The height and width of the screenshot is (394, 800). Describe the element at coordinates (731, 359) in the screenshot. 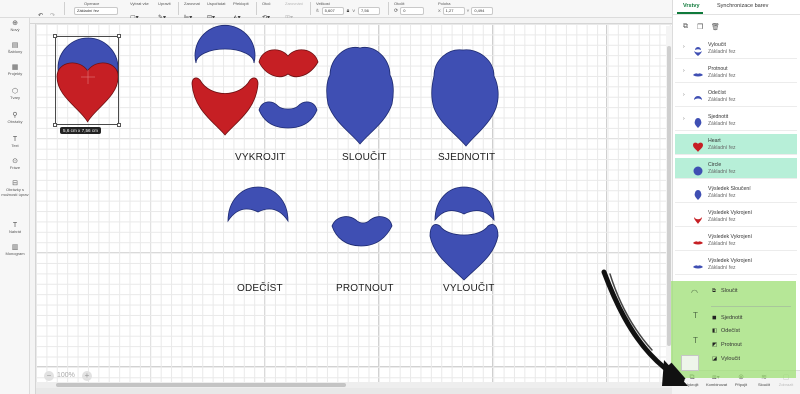

I see `menu-item-exclude-label: Vyloučit` at that location.